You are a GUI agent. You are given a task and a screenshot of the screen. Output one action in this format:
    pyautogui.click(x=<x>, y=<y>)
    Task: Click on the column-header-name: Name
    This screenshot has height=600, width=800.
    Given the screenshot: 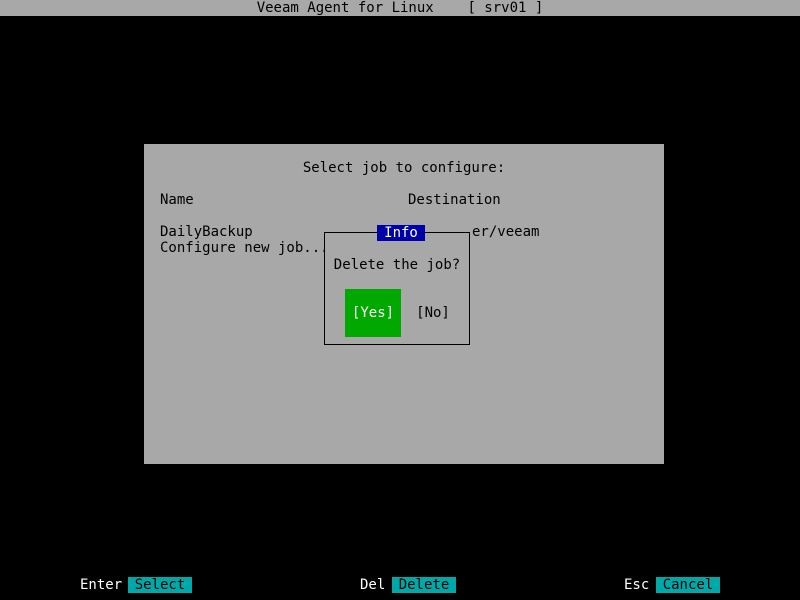 What is the action you would take?
    pyautogui.click(x=177, y=200)
    